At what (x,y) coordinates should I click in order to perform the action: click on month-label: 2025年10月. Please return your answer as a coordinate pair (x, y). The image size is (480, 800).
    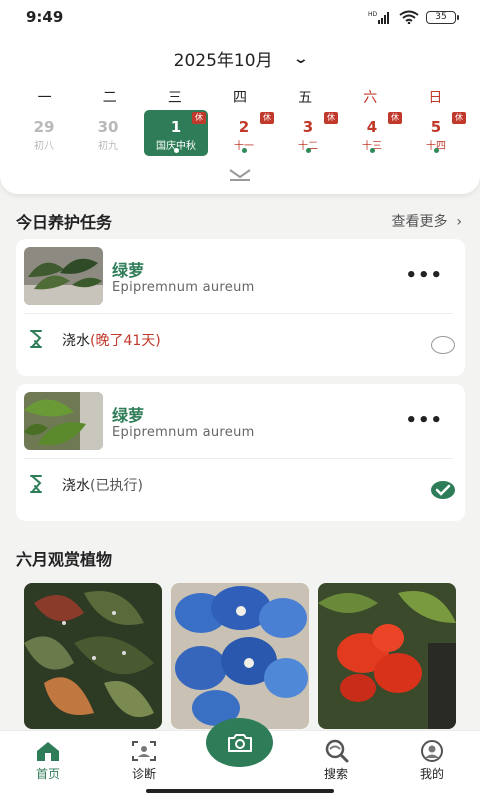
    Looking at the image, I should click on (223, 61).